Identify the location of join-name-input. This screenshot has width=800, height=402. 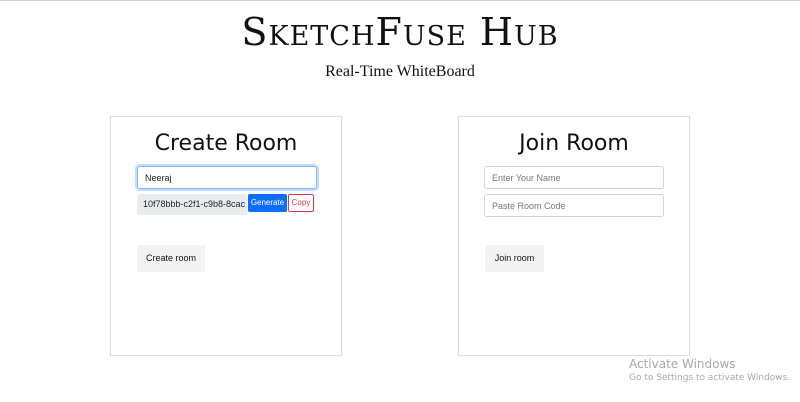
(574, 177).